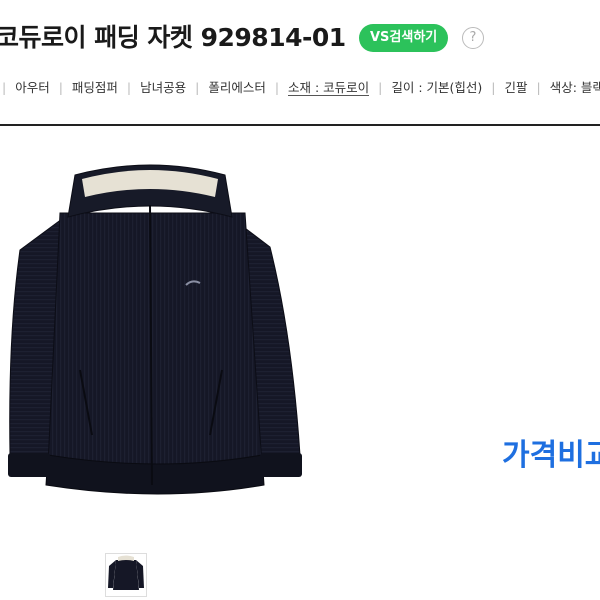 This screenshot has height=600, width=600. What do you see at coordinates (94, 87) in the screenshot?
I see `spec-item-type: 패딩점퍼` at bounding box center [94, 87].